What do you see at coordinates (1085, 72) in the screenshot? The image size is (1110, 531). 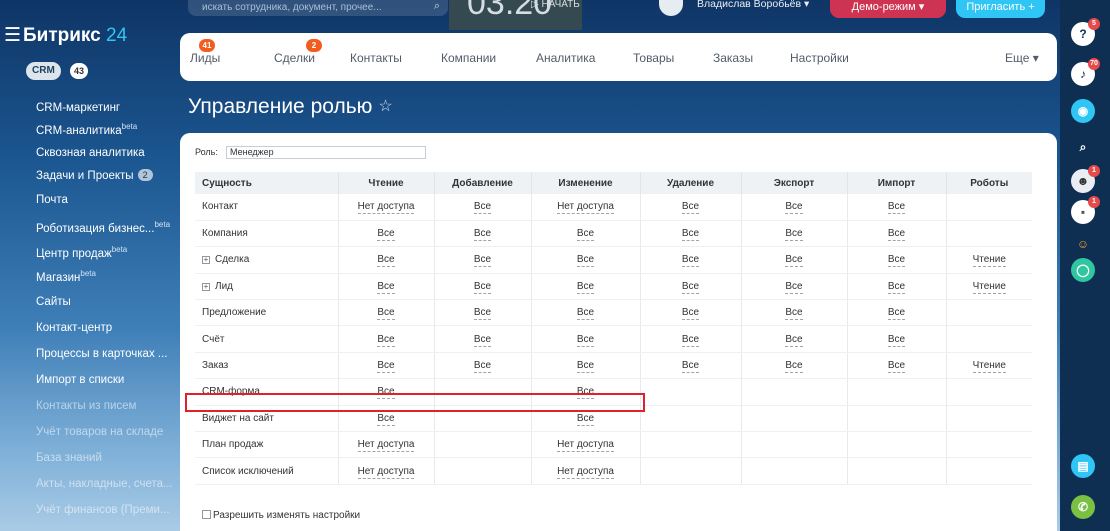 I see `bell-icon: ♪ 70` at bounding box center [1085, 72].